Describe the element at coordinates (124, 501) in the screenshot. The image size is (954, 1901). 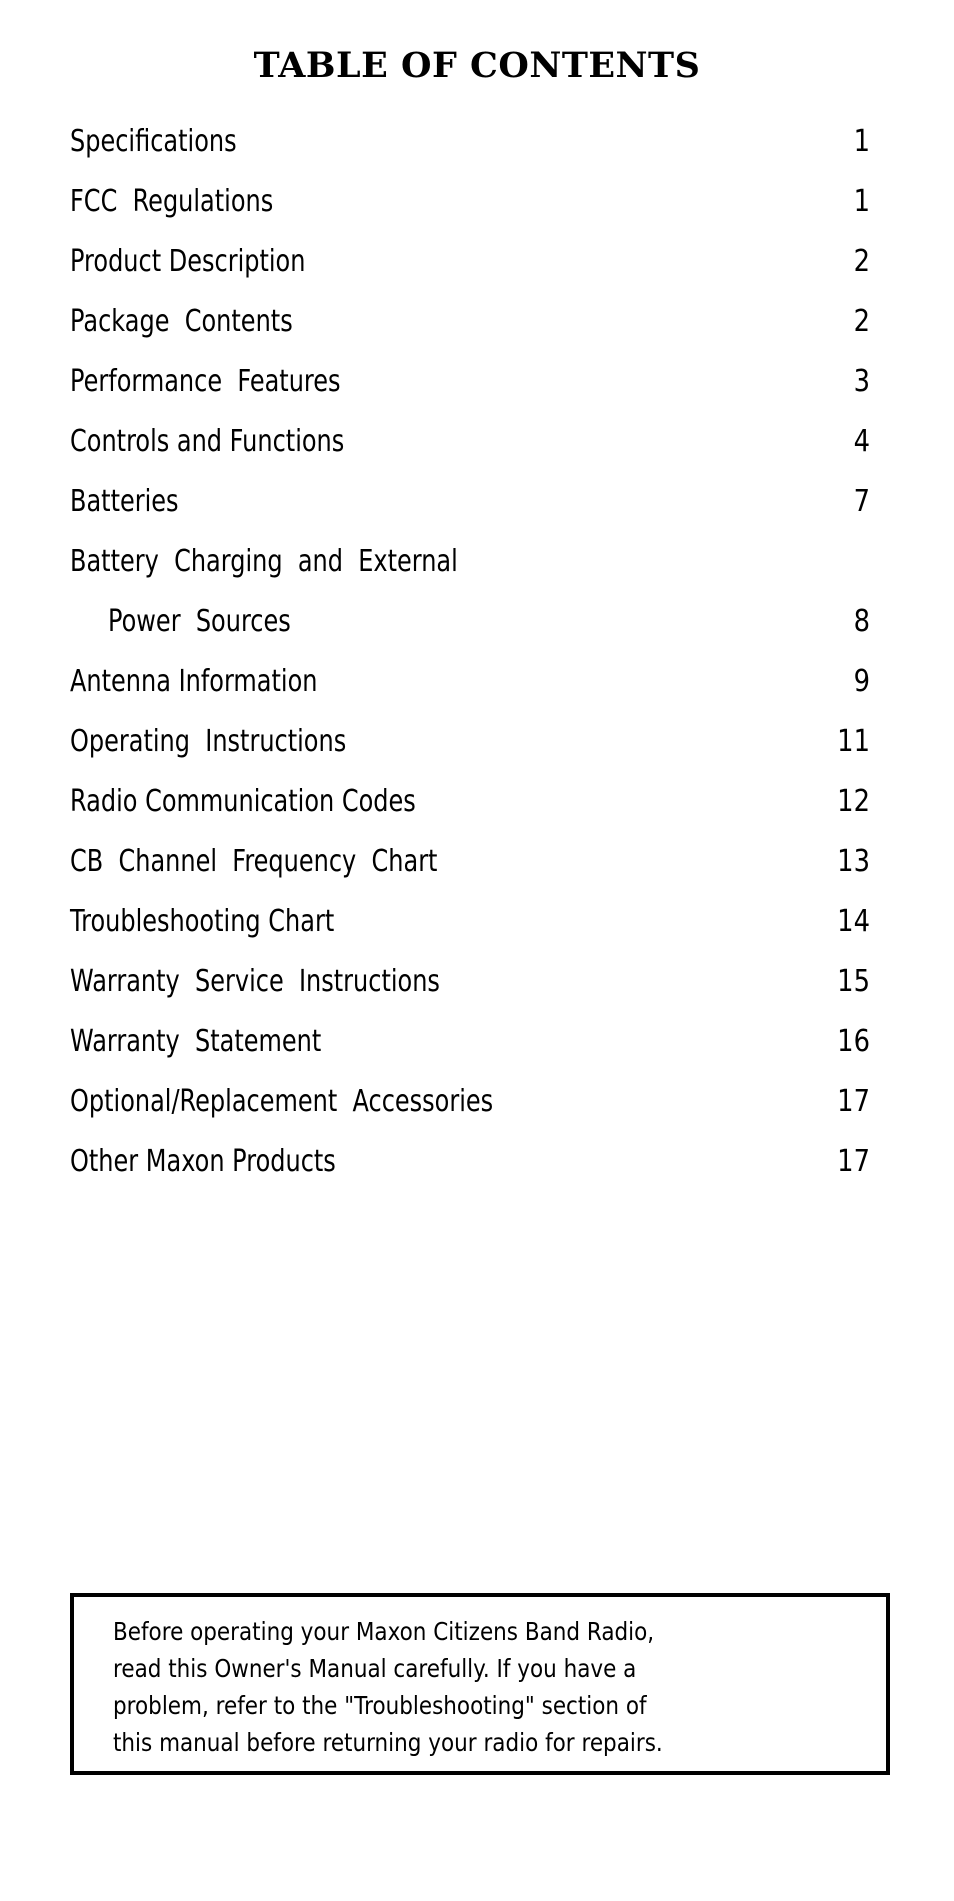
I see `toc-entry-label: Batteries` at that location.